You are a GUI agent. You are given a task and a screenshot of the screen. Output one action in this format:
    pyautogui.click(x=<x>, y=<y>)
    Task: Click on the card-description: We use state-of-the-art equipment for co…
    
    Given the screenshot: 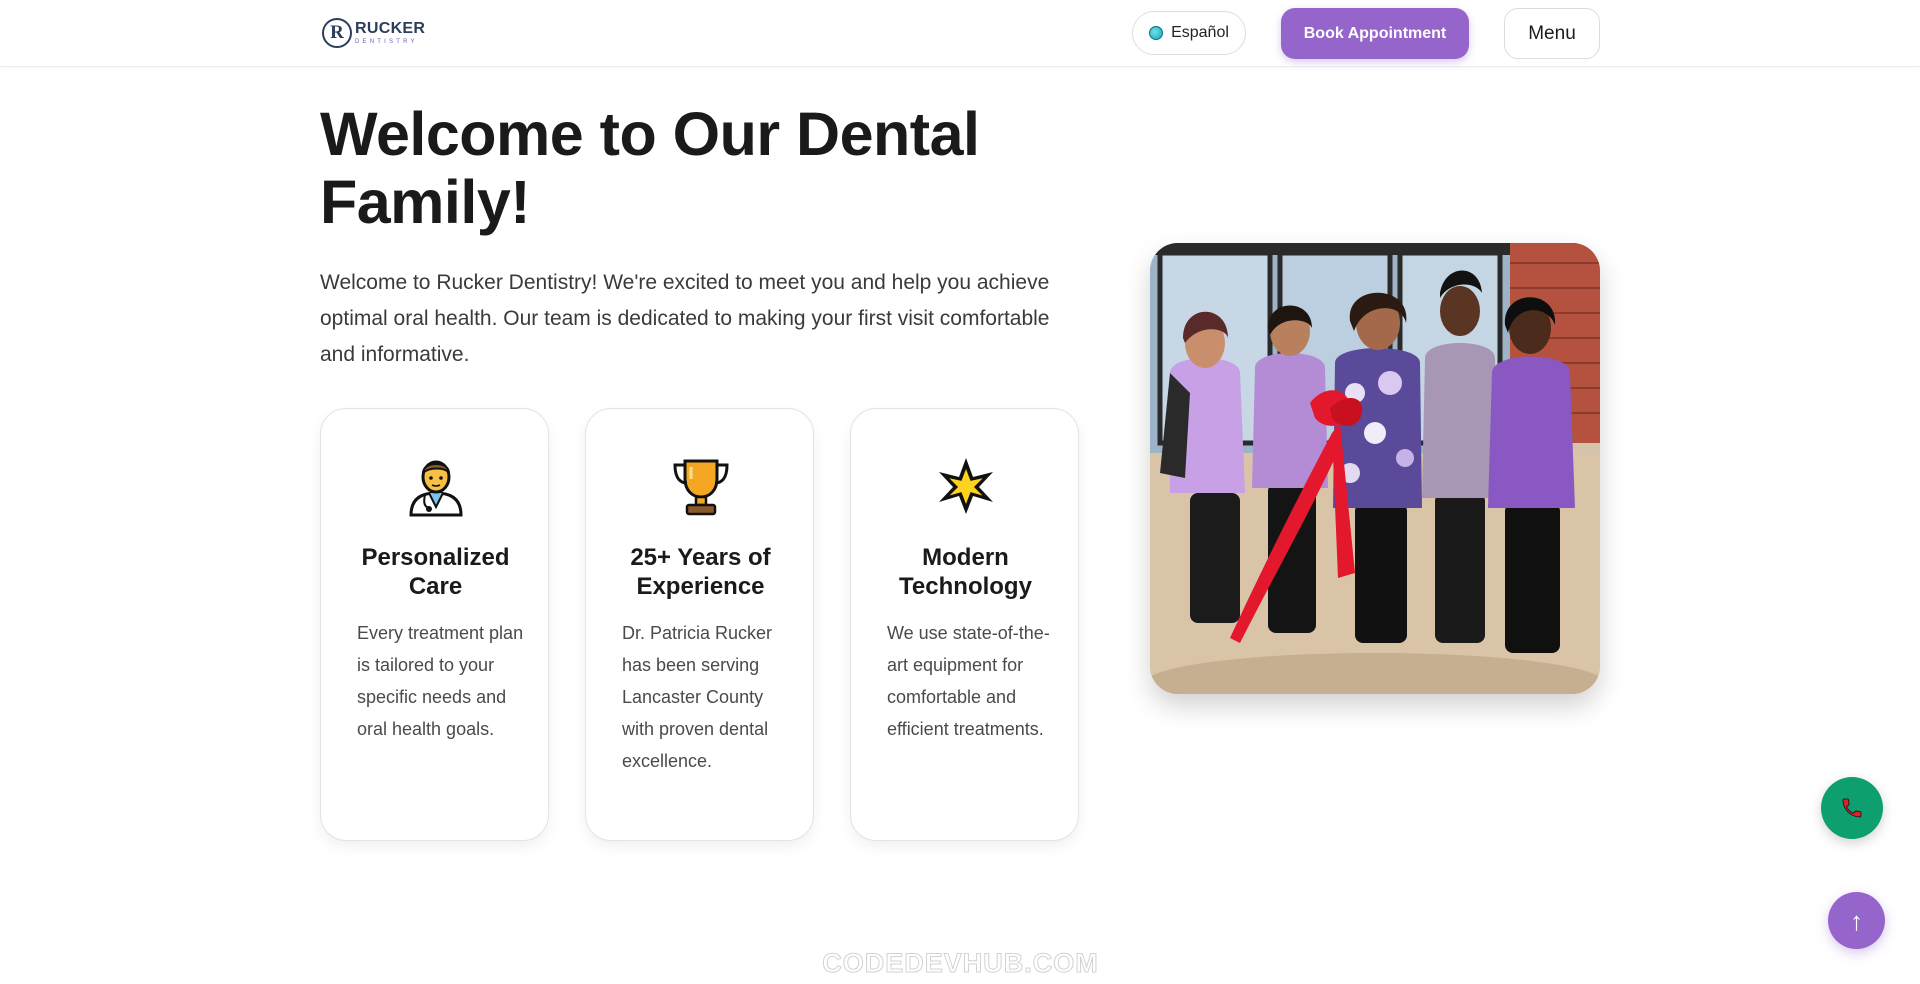 What is the action you would take?
    pyautogui.click(x=968, y=681)
    